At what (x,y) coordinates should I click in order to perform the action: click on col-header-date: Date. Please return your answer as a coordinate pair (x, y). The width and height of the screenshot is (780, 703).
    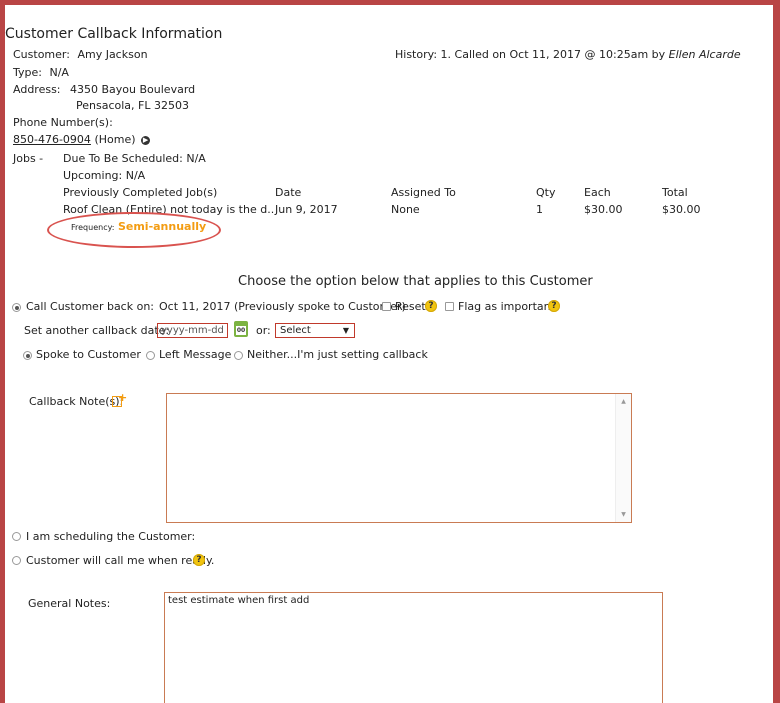
    Looking at the image, I should click on (288, 192).